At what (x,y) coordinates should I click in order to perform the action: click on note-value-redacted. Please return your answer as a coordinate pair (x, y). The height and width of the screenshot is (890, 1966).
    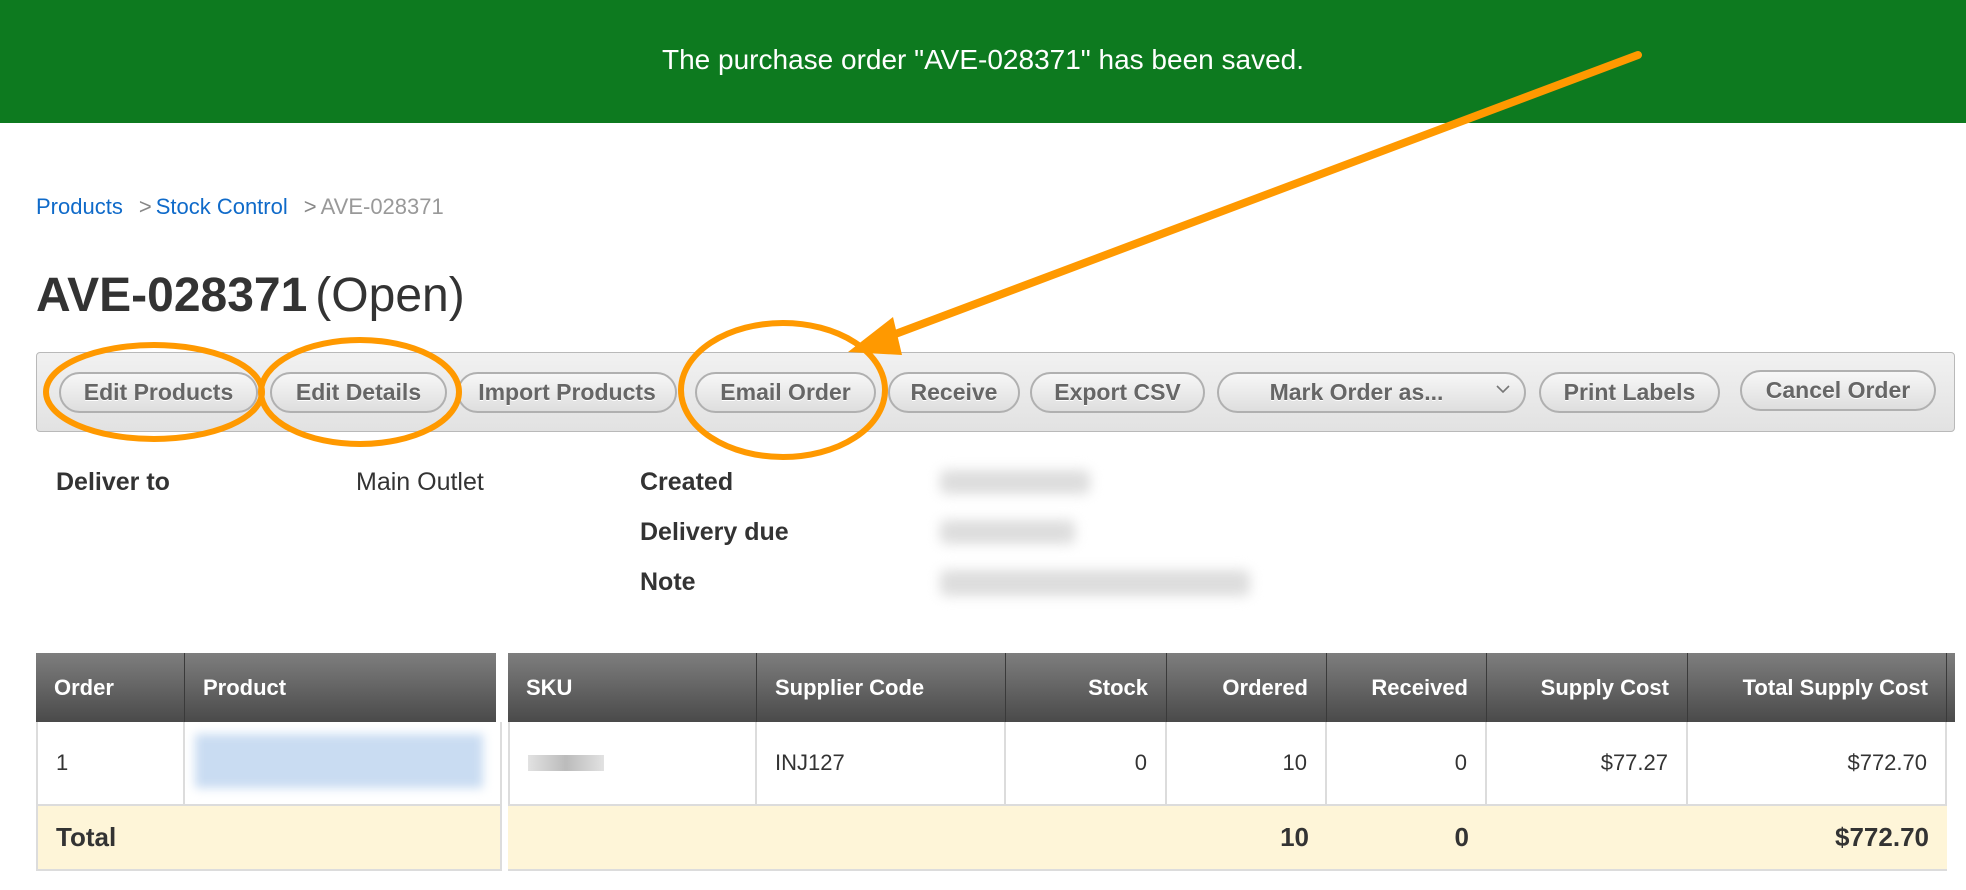
    Looking at the image, I should click on (1095, 583).